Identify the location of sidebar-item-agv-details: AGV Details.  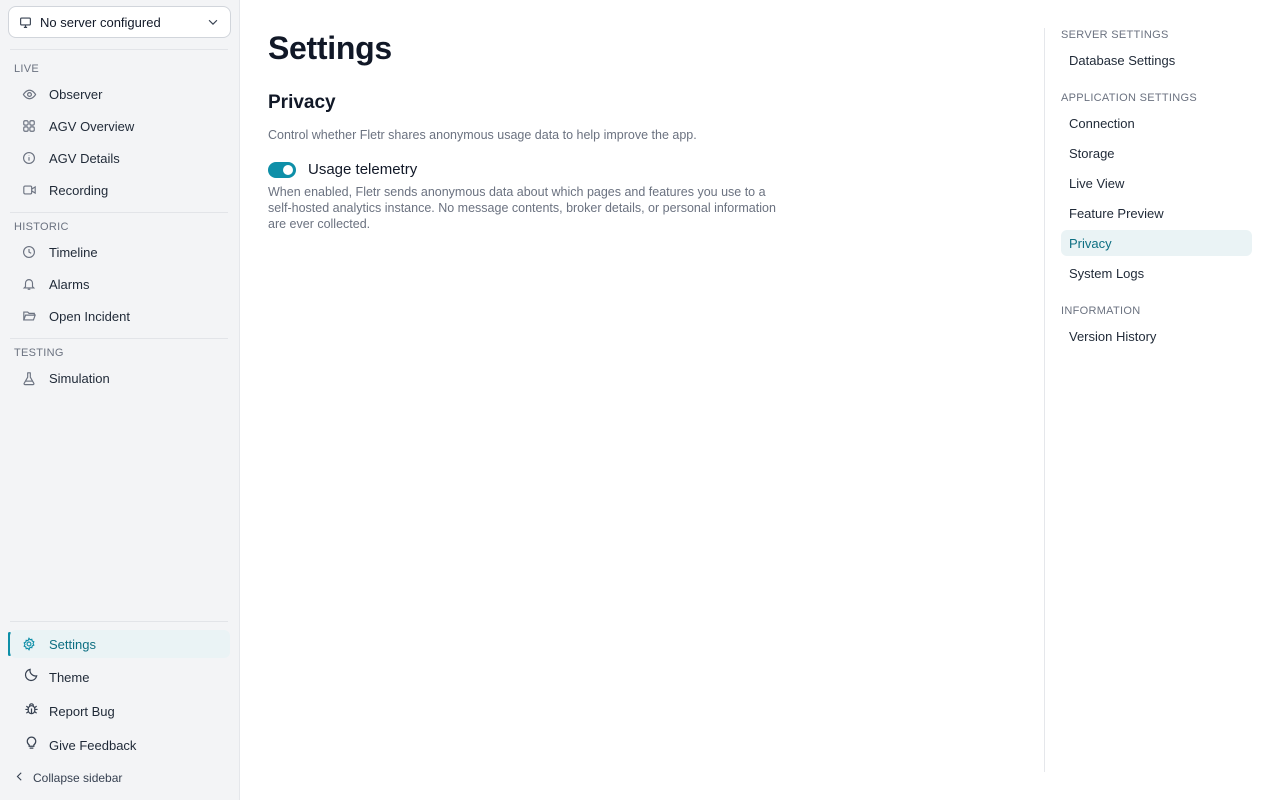
(120, 158).